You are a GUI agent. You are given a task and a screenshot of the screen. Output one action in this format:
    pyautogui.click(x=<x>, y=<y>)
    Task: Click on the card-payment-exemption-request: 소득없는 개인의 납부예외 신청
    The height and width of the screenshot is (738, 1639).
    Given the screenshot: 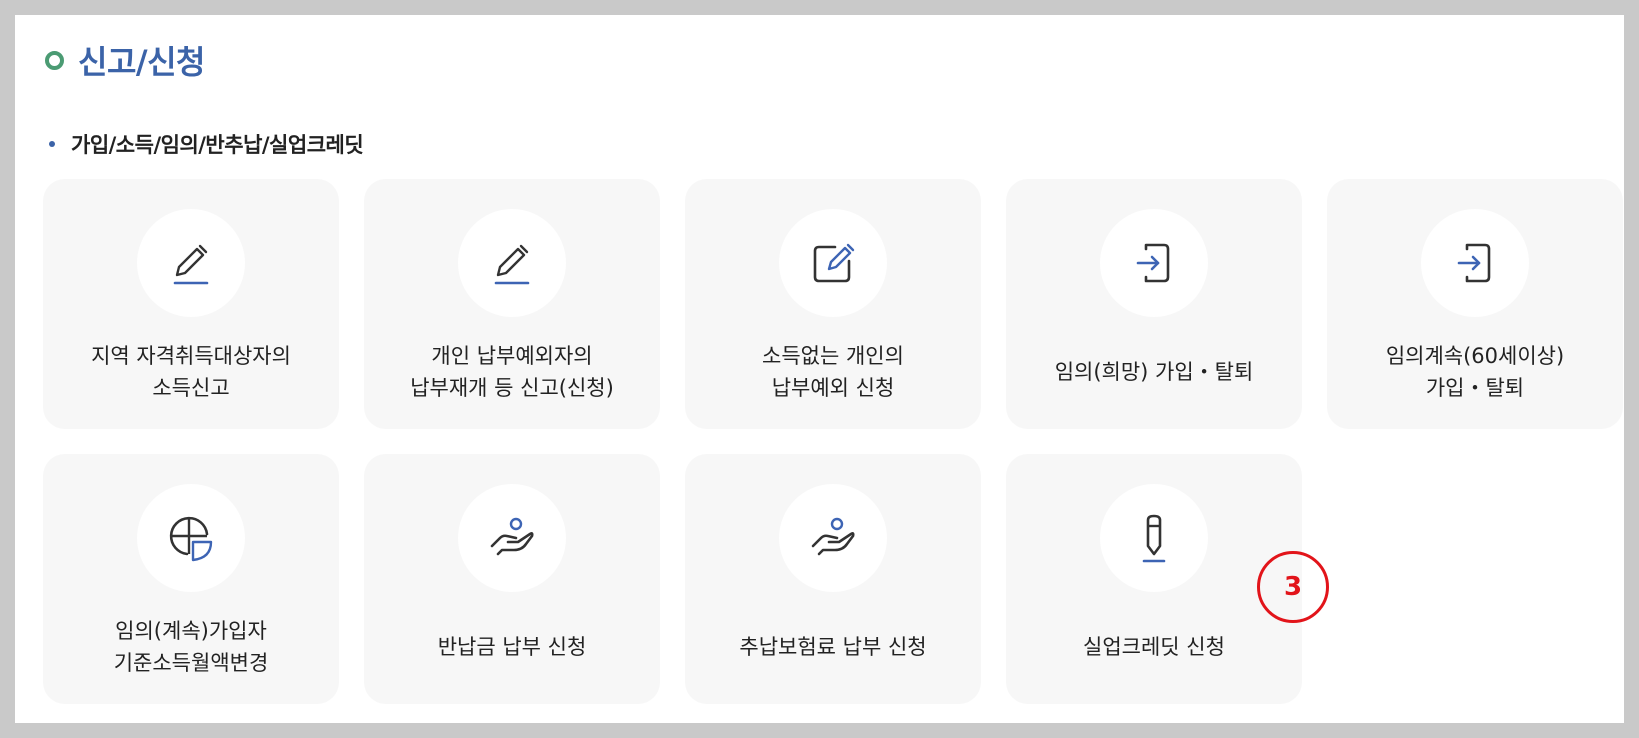 What is the action you would take?
    pyautogui.click(x=833, y=304)
    